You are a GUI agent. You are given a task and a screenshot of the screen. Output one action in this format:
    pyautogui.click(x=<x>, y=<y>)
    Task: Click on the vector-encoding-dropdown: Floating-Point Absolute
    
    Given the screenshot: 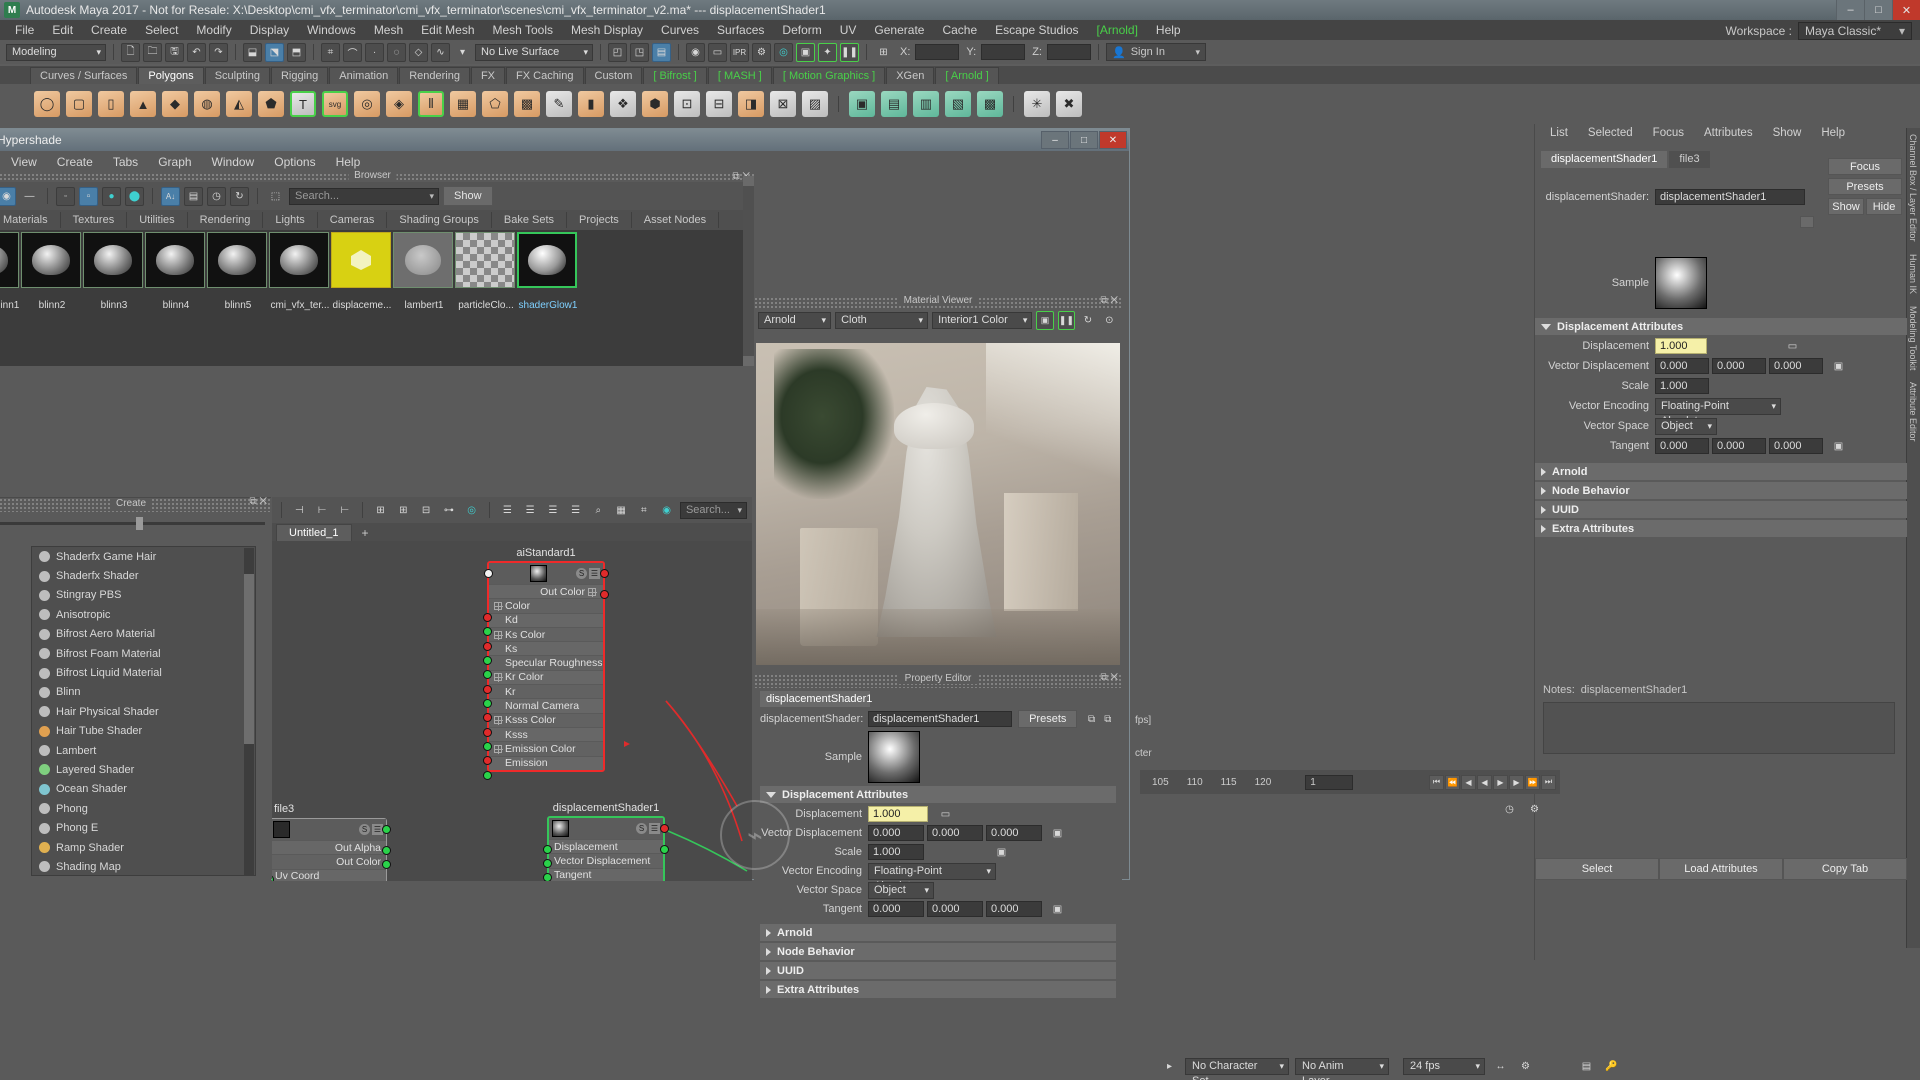 What is the action you would take?
    pyautogui.click(x=932, y=877)
    